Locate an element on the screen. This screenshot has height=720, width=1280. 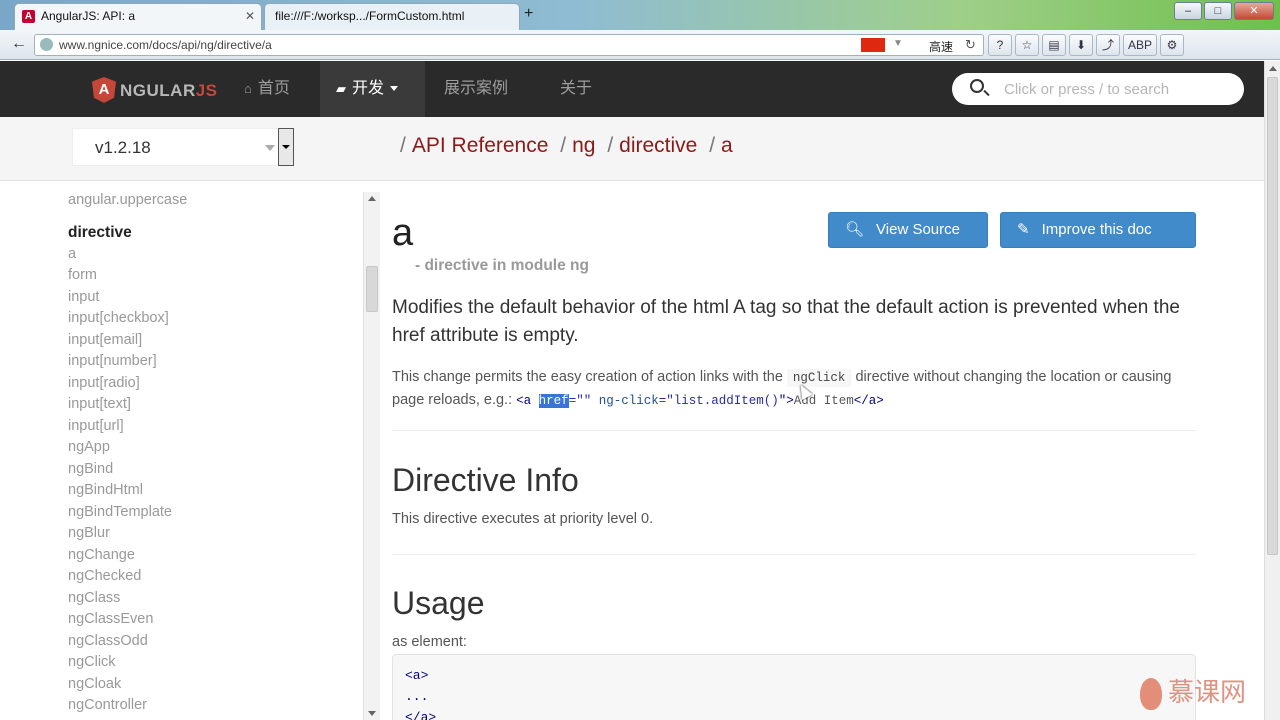
angular-shield-icon: A is located at coordinates (104, 90).